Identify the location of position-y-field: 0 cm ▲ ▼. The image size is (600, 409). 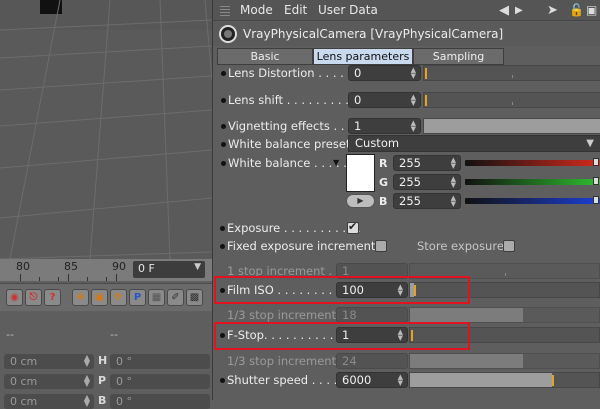
(49, 381).